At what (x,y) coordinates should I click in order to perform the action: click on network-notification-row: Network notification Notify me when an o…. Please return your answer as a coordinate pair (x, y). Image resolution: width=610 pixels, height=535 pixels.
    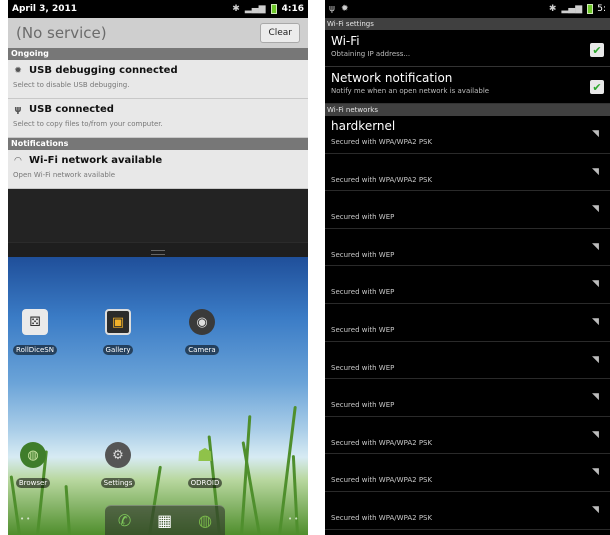
    Looking at the image, I should click on (467, 85).